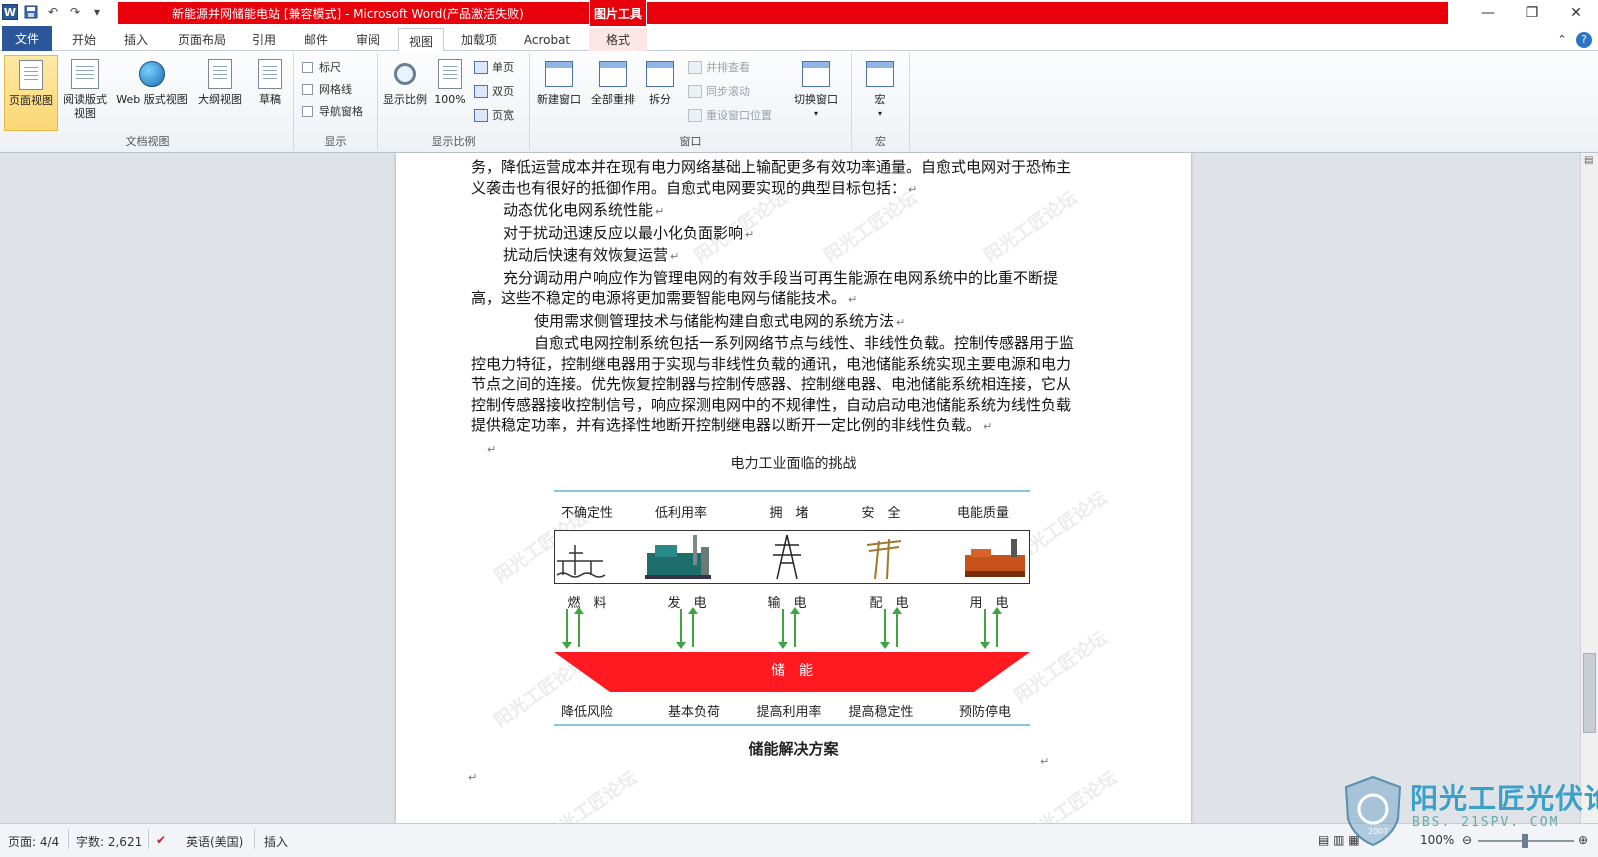  Describe the element at coordinates (332, 111) in the screenshot. I see `navigation-pane-checkbox: 导航窗格` at that location.